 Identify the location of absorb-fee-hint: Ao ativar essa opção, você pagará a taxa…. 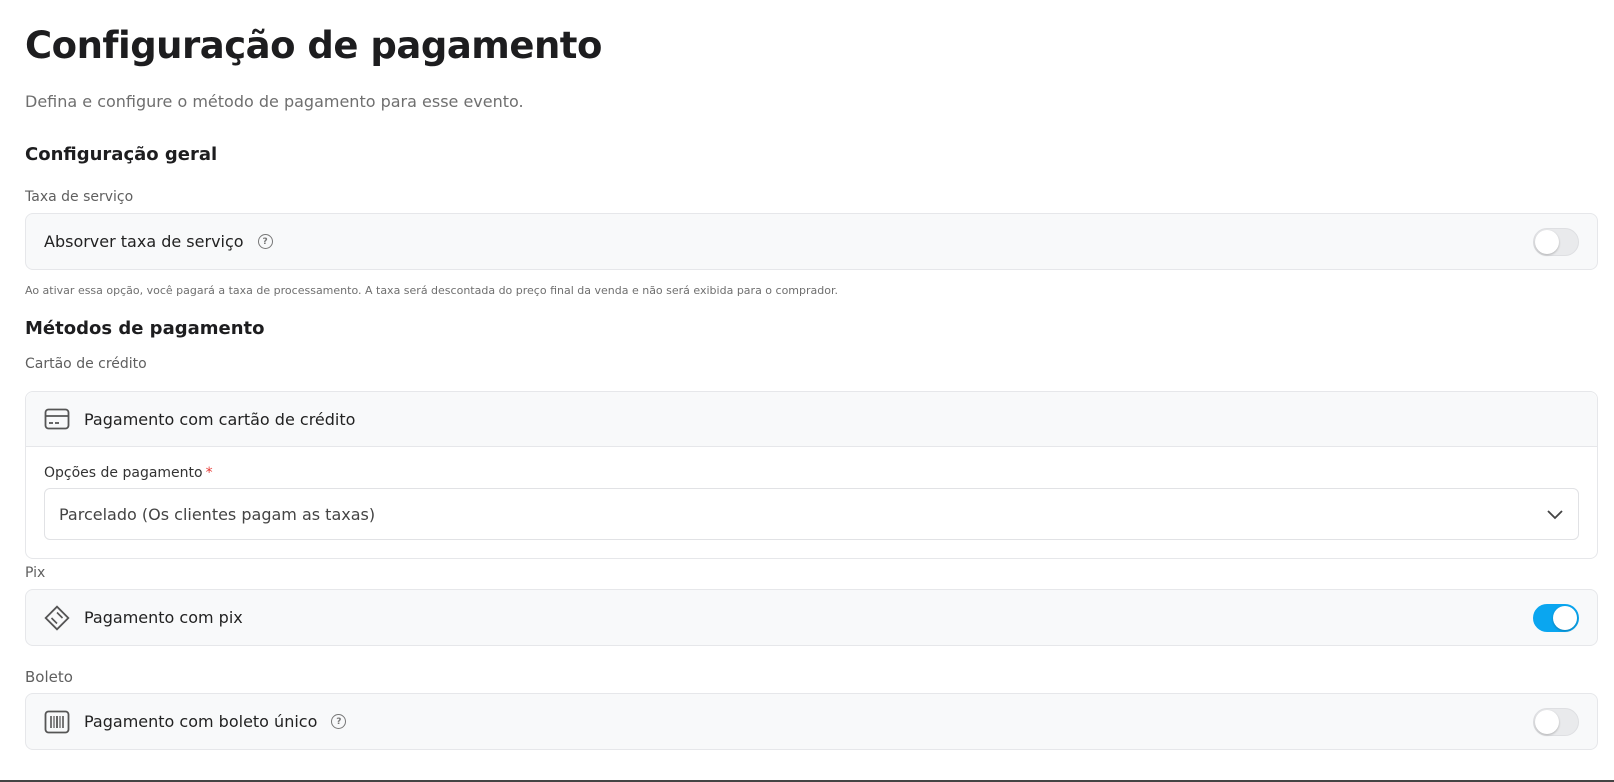
(431, 290).